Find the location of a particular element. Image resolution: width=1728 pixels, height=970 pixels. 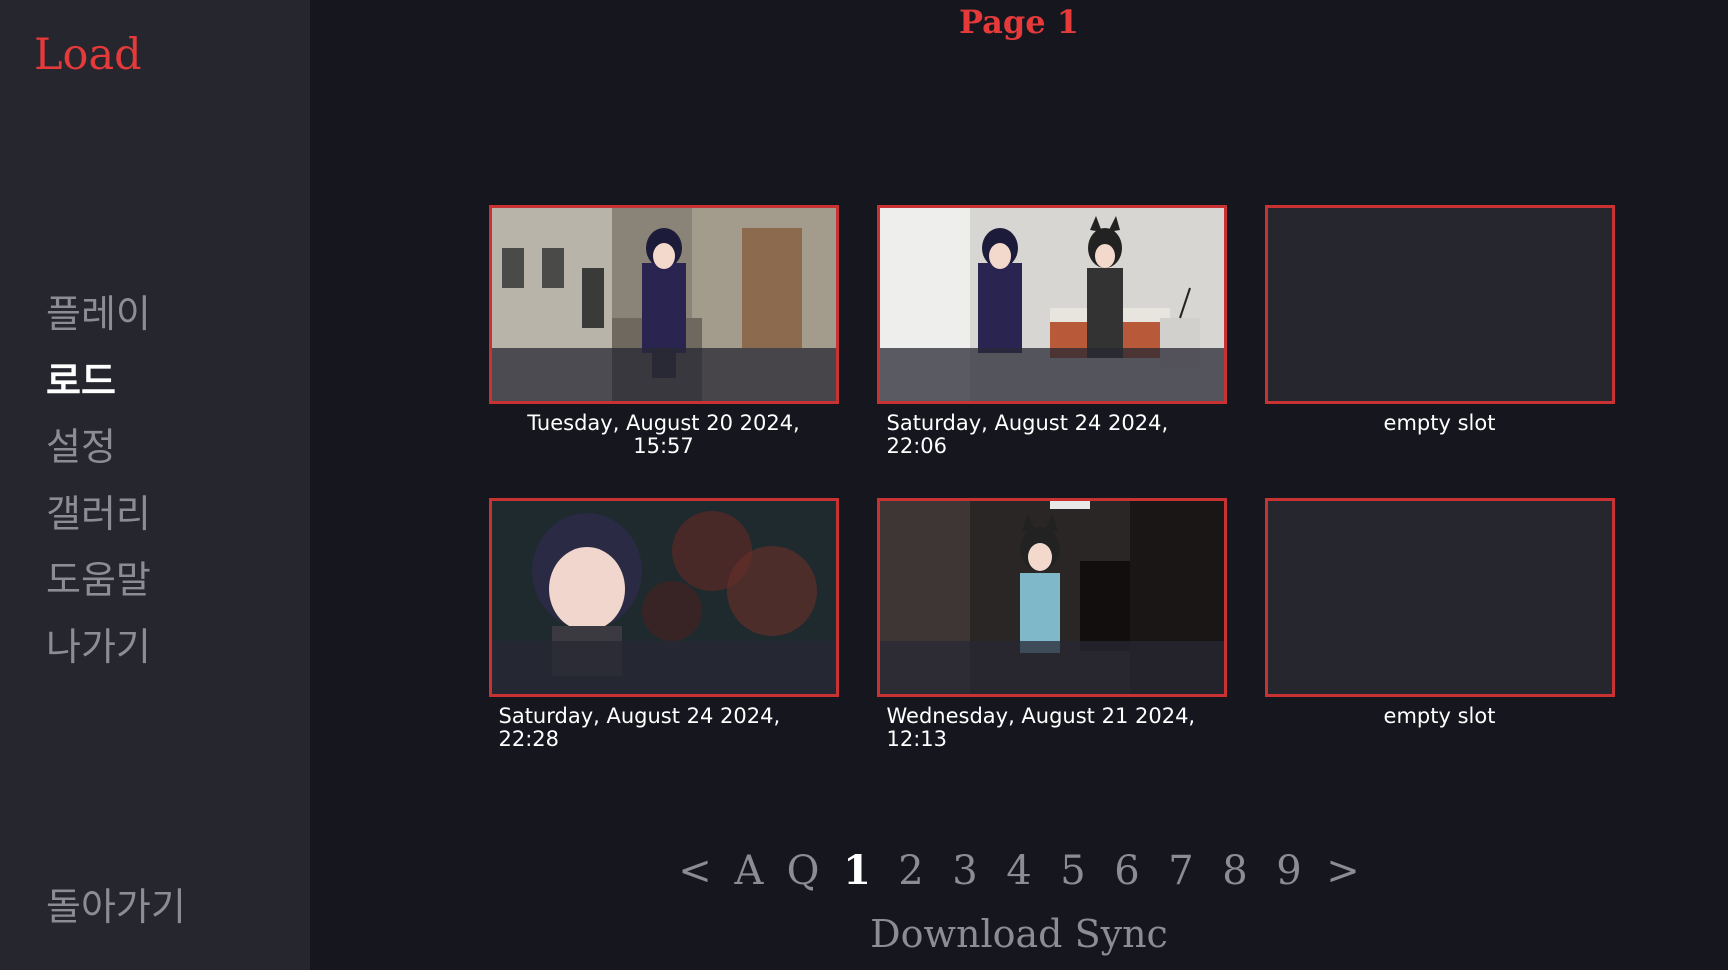

page-2-button: 2 is located at coordinates (911, 871).